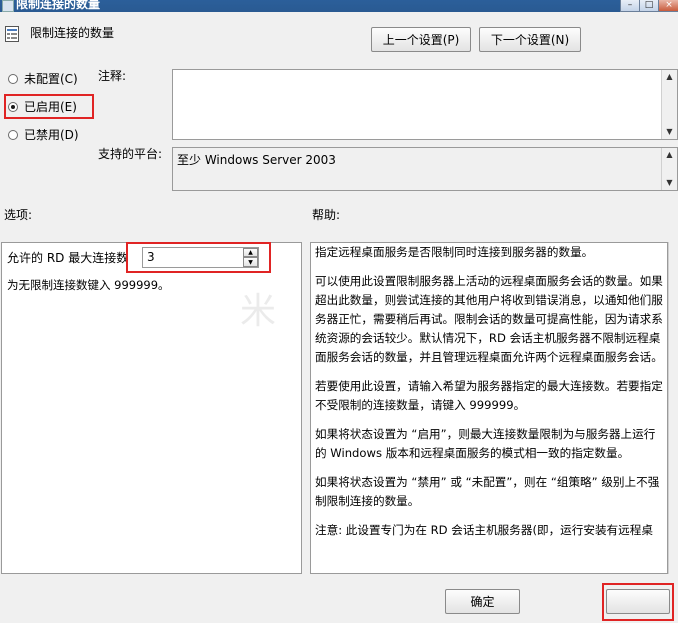  I want to click on platform-scrollbar: ▲ ▼, so click(669, 169).